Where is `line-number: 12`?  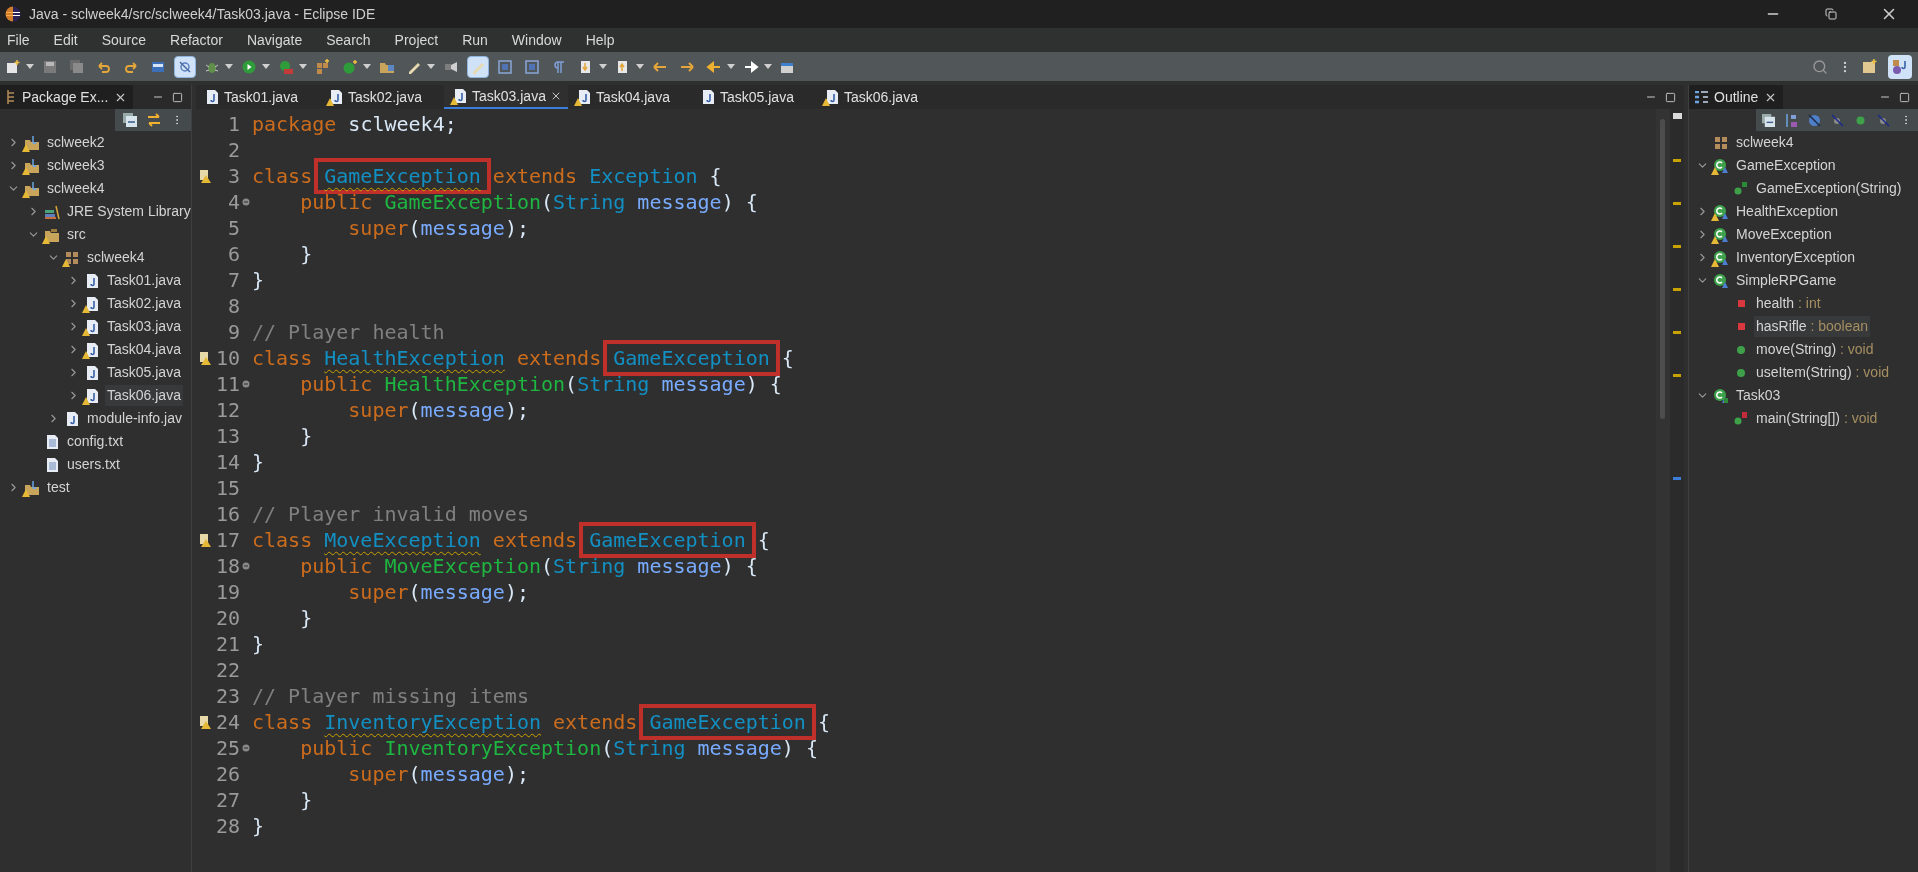 line-number: 12 is located at coordinates (227, 410).